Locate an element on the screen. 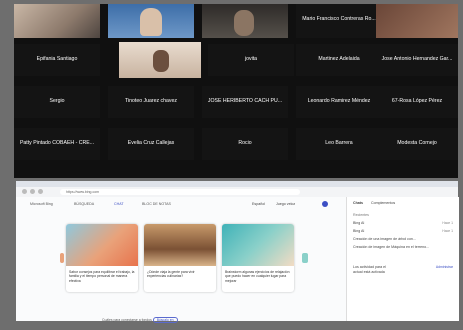 The width and height of the screenshot is (463, 330). carousel-prev-icon is located at coordinates (62, 258).